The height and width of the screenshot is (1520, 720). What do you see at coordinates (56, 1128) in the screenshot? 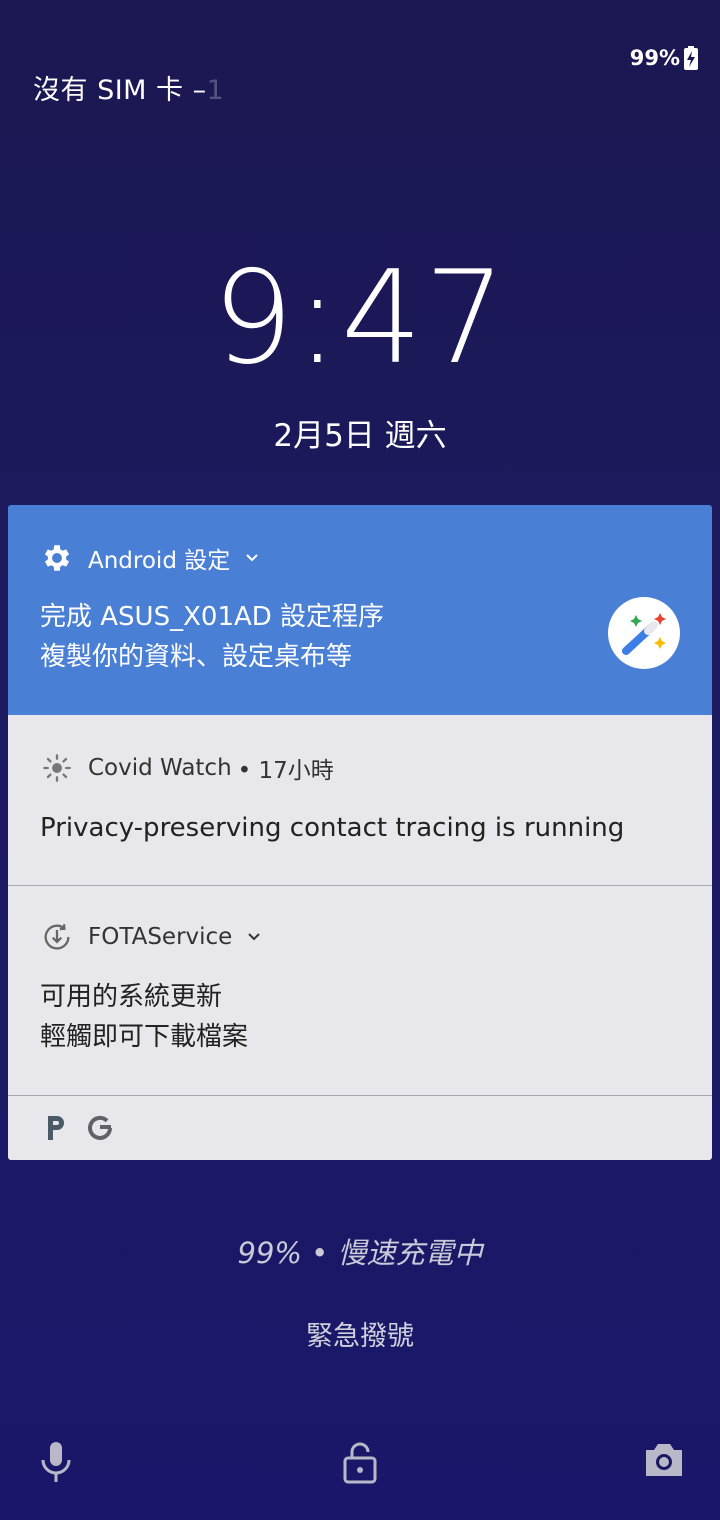
I see `p-app-icon` at bounding box center [56, 1128].